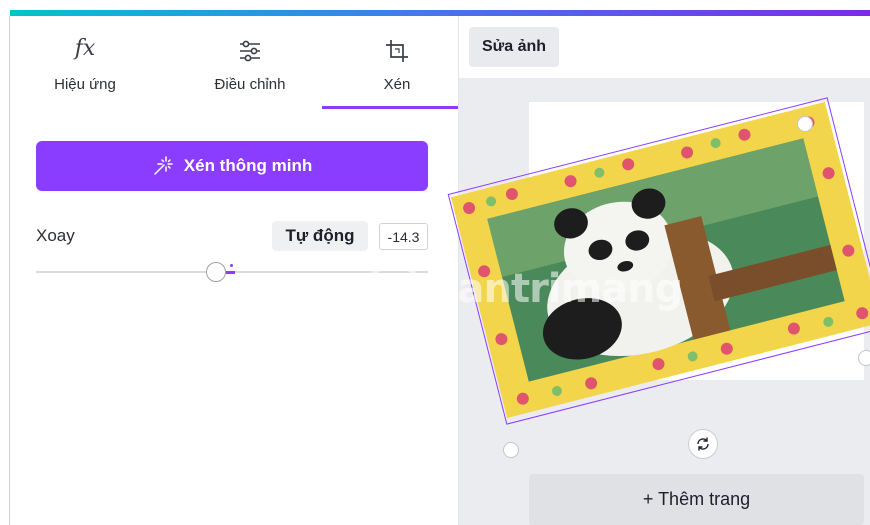  What do you see at coordinates (805, 124) in the screenshot?
I see `resize-handle-top-right` at bounding box center [805, 124].